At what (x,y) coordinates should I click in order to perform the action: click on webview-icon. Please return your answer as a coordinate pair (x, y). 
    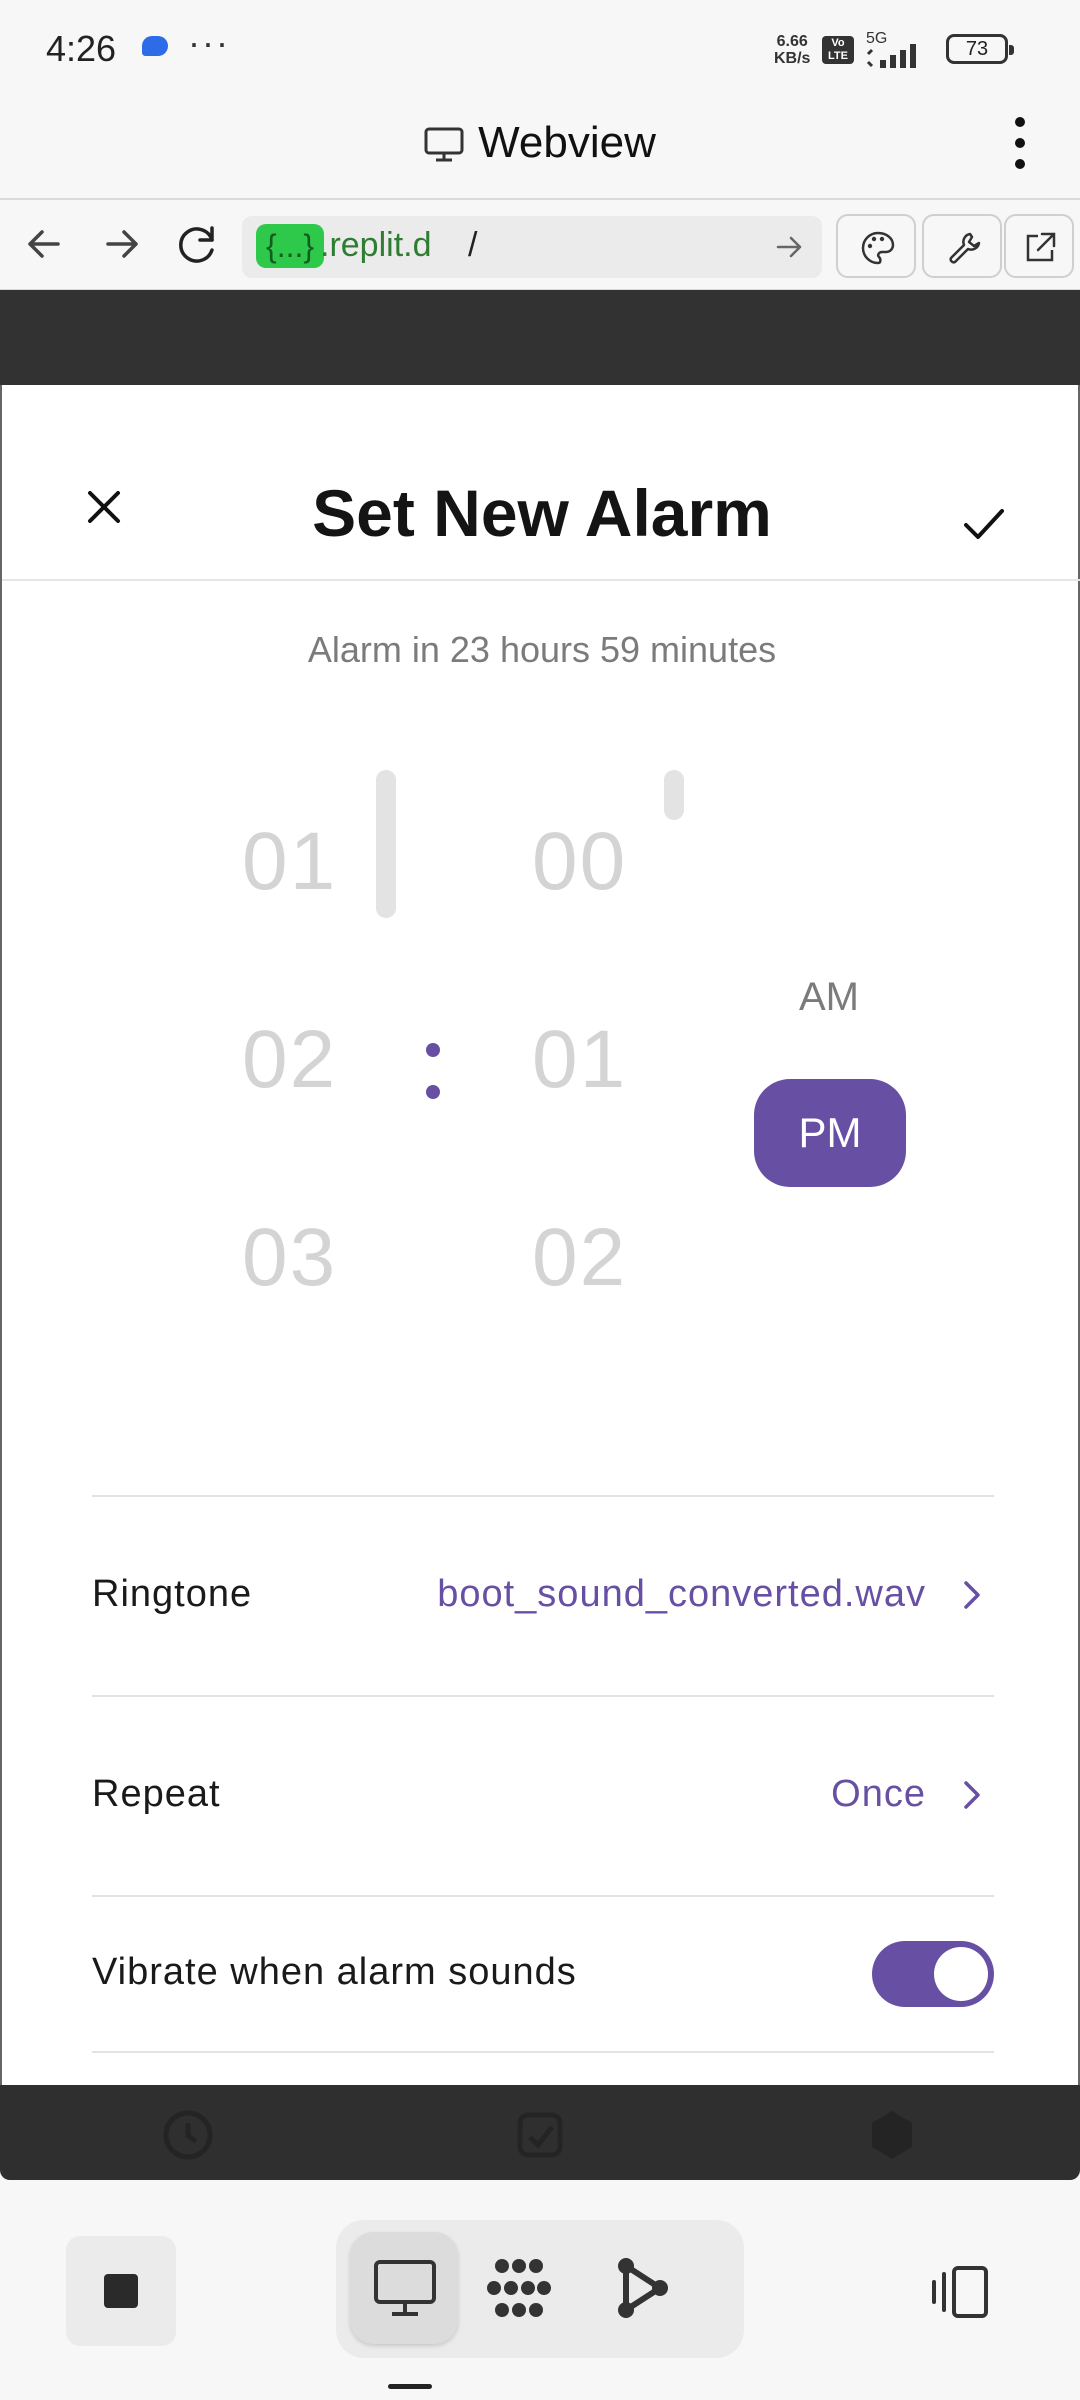
    Looking at the image, I should click on (405, 2288).